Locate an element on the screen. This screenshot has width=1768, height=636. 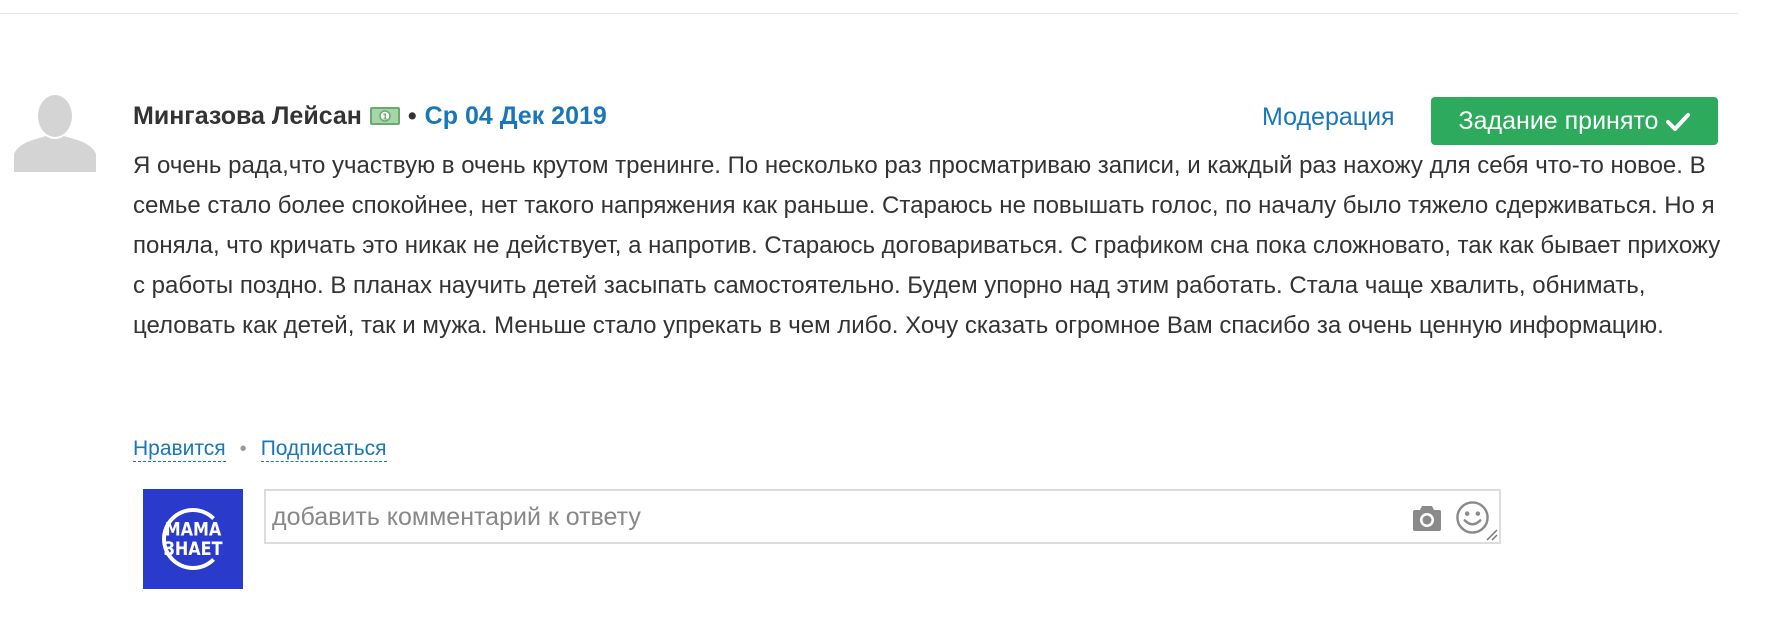
author-name: Мингазова Лейсан is located at coordinates (247, 116).